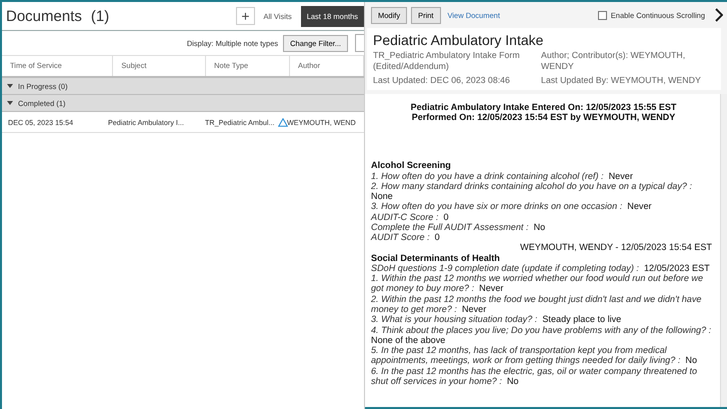 This screenshot has height=409, width=727. What do you see at coordinates (541, 268) in the screenshot?
I see `question-answer: SDoH questions 1-9 completion date (update if completing today) : 12/05/2023 EST` at bounding box center [541, 268].